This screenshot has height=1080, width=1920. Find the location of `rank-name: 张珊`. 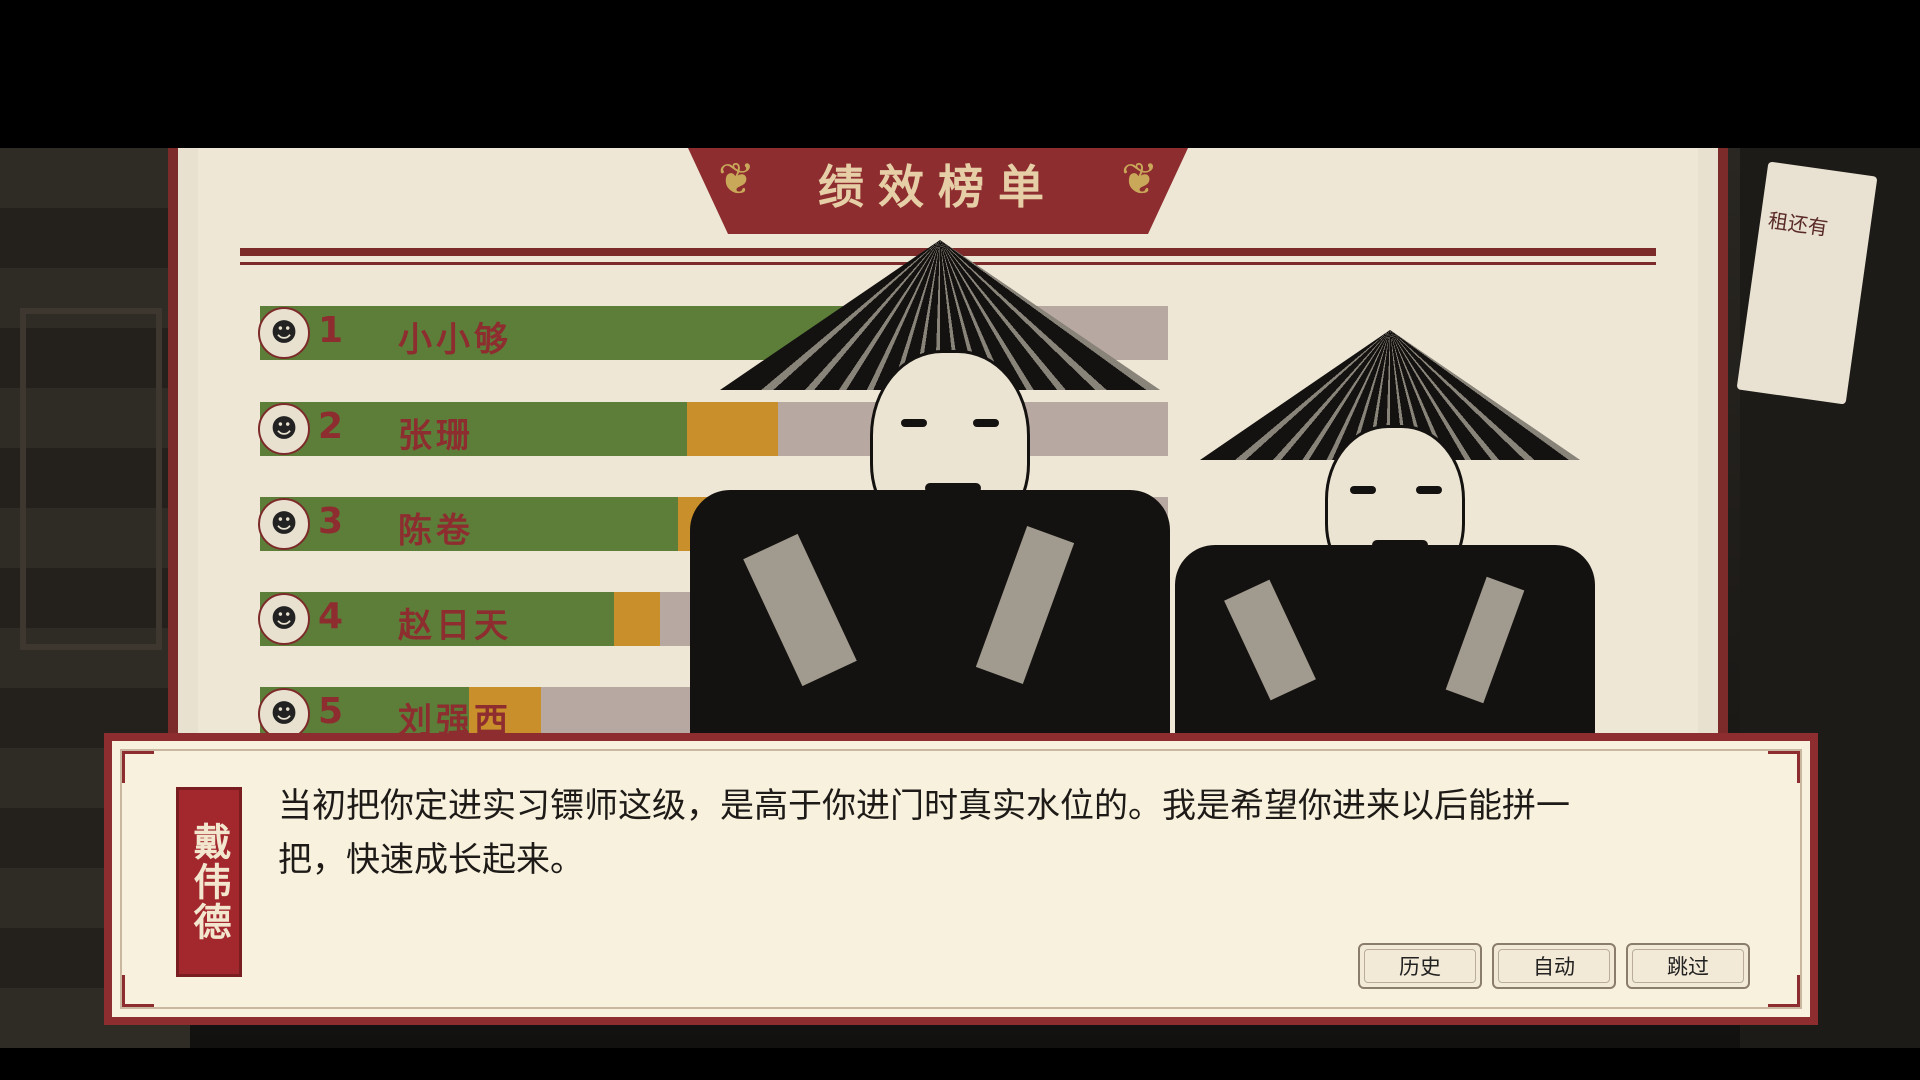

rank-name: 张珊 is located at coordinates (436, 436).